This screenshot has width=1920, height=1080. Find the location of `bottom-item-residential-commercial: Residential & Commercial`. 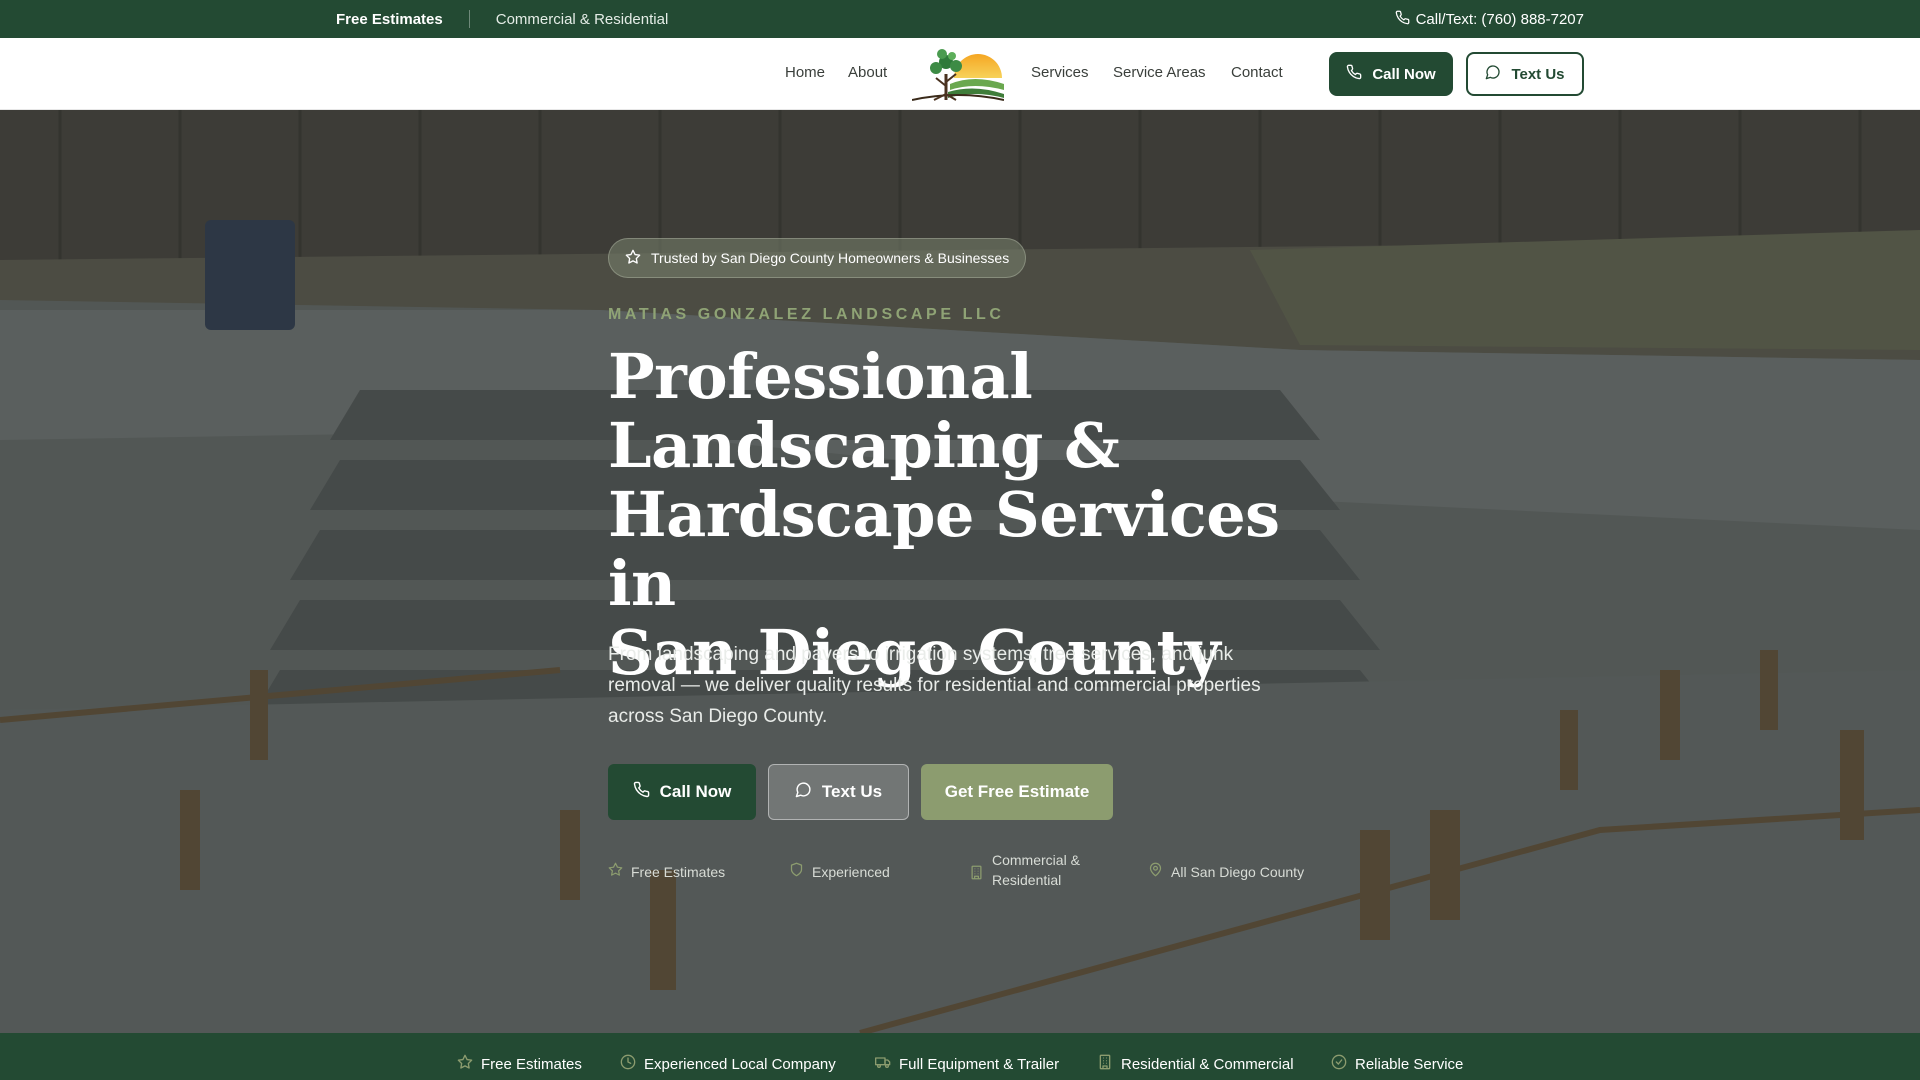

bottom-item-residential-commercial: Residential & Commercial is located at coordinates (1195, 1064).